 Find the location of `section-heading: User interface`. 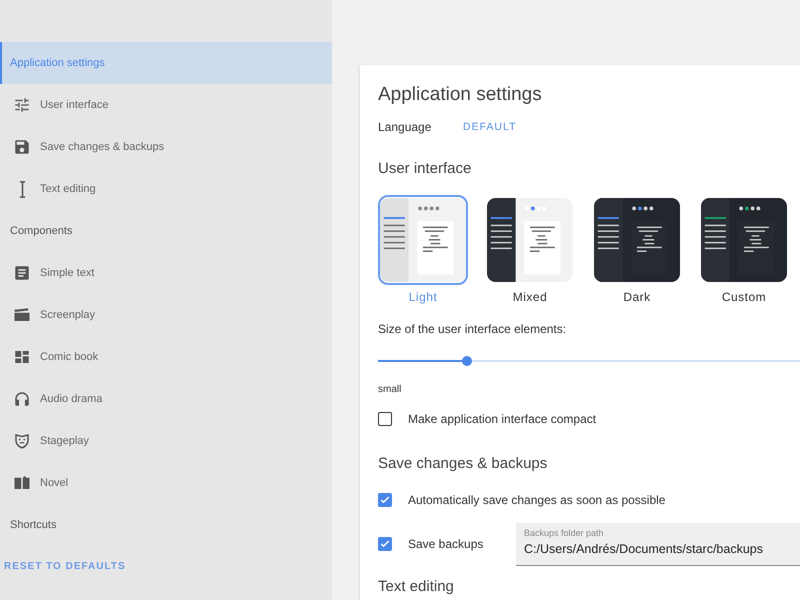

section-heading: User interface is located at coordinates (425, 168).